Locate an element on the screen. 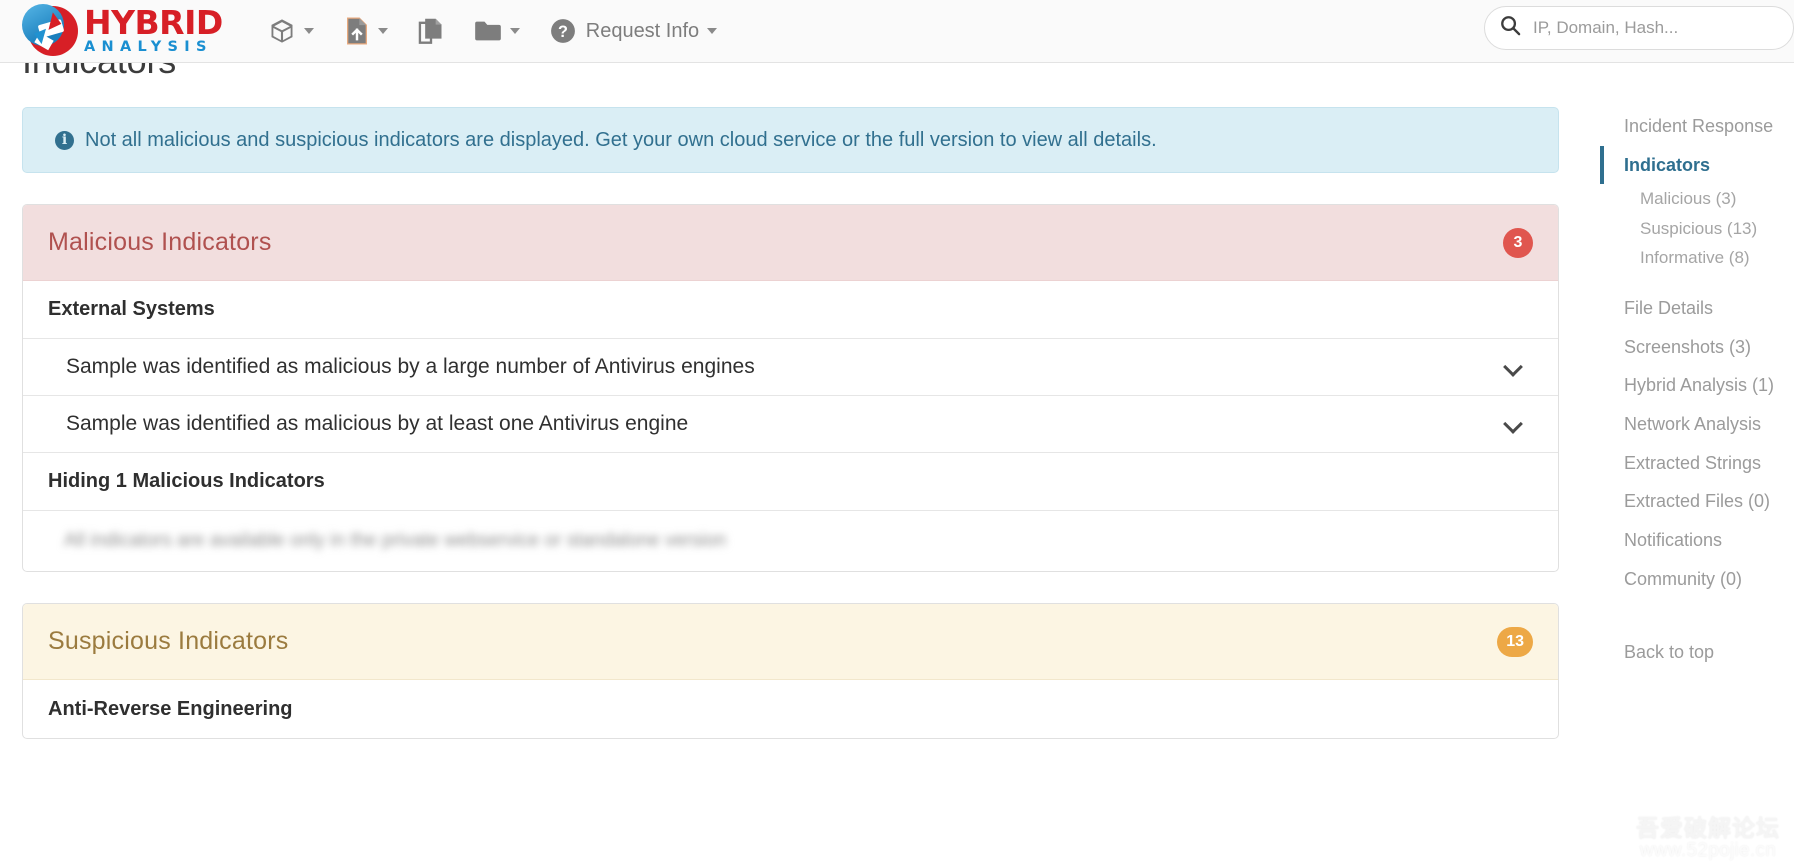  suspicious-count-badge: 13 is located at coordinates (1515, 641).